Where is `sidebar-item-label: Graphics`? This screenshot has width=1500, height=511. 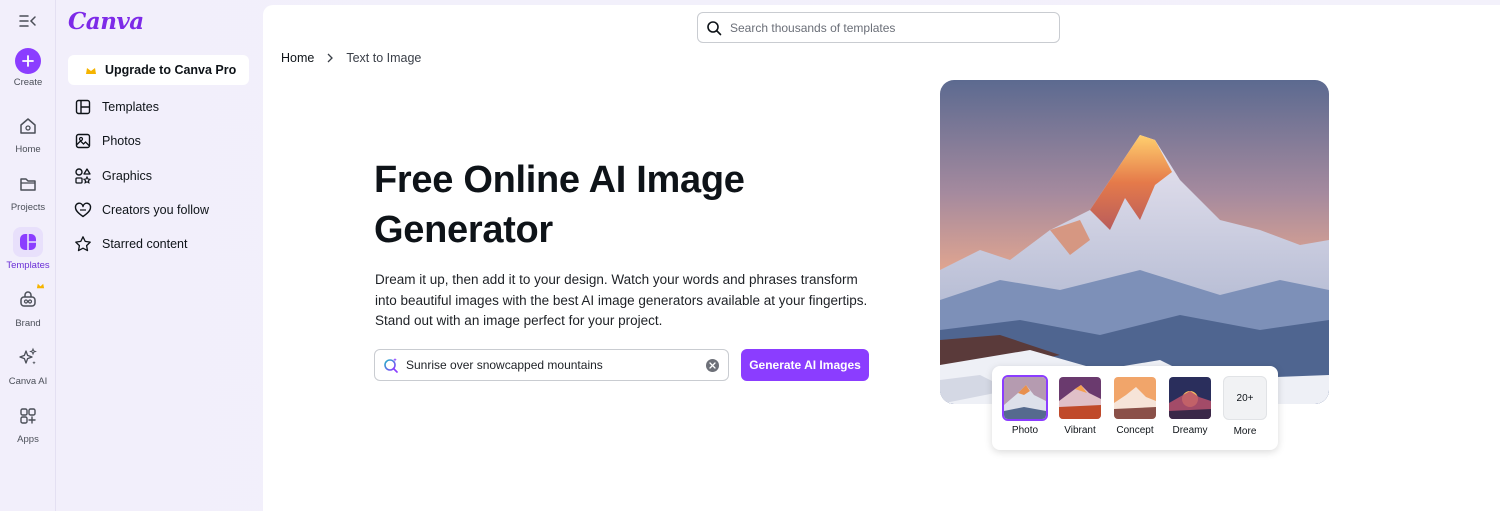 sidebar-item-label: Graphics is located at coordinates (127, 176).